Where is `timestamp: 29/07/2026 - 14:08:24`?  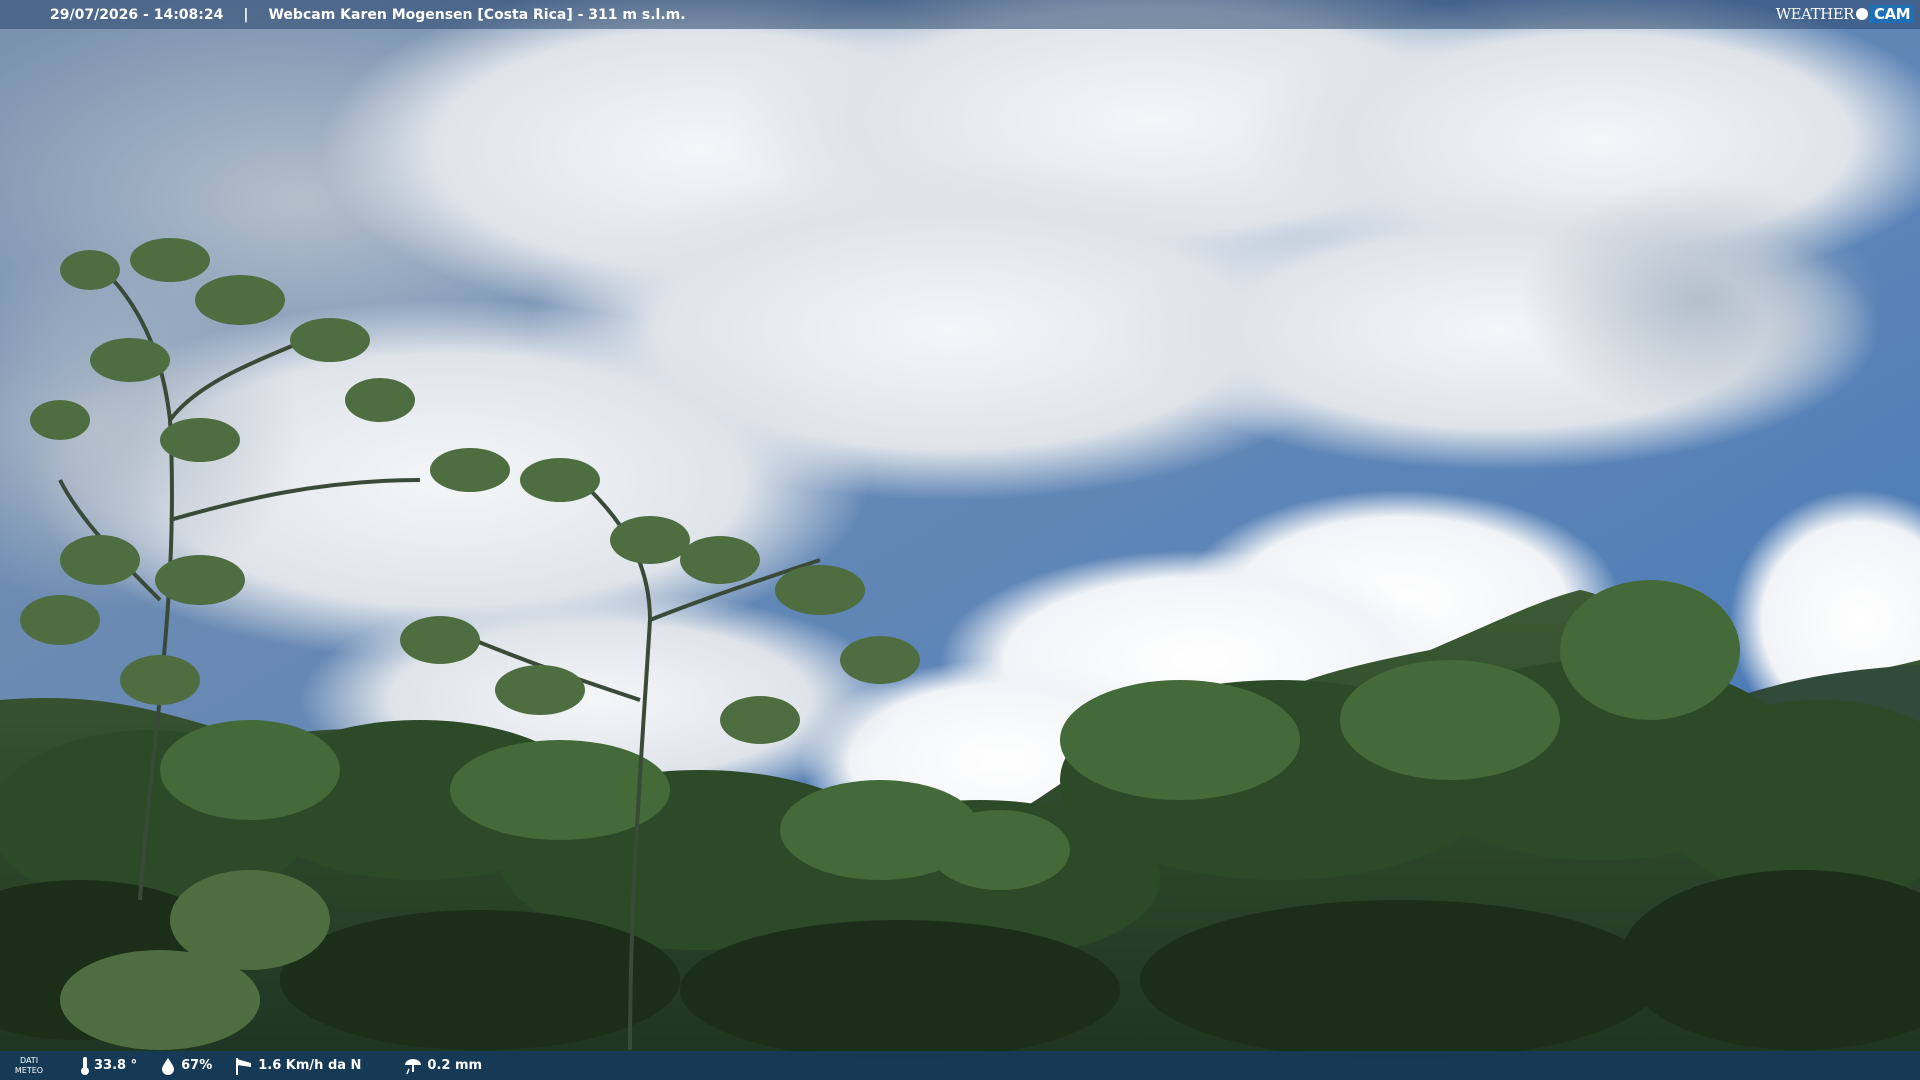 timestamp: 29/07/2026 - 14:08:24 is located at coordinates (137, 14).